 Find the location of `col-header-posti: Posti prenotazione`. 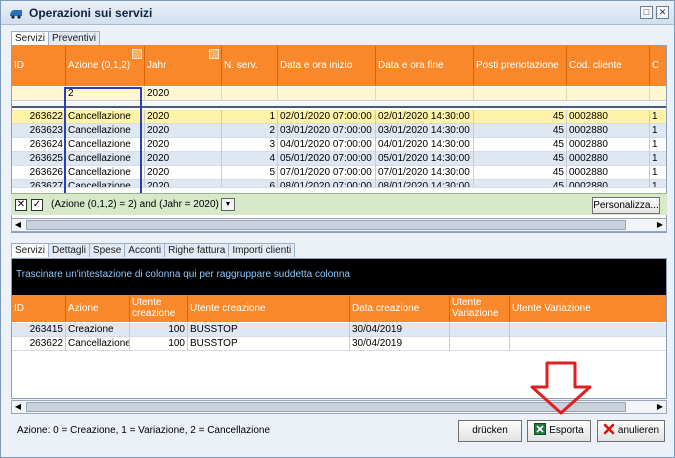

col-header-posti: Posti prenotazione is located at coordinates (520, 66).